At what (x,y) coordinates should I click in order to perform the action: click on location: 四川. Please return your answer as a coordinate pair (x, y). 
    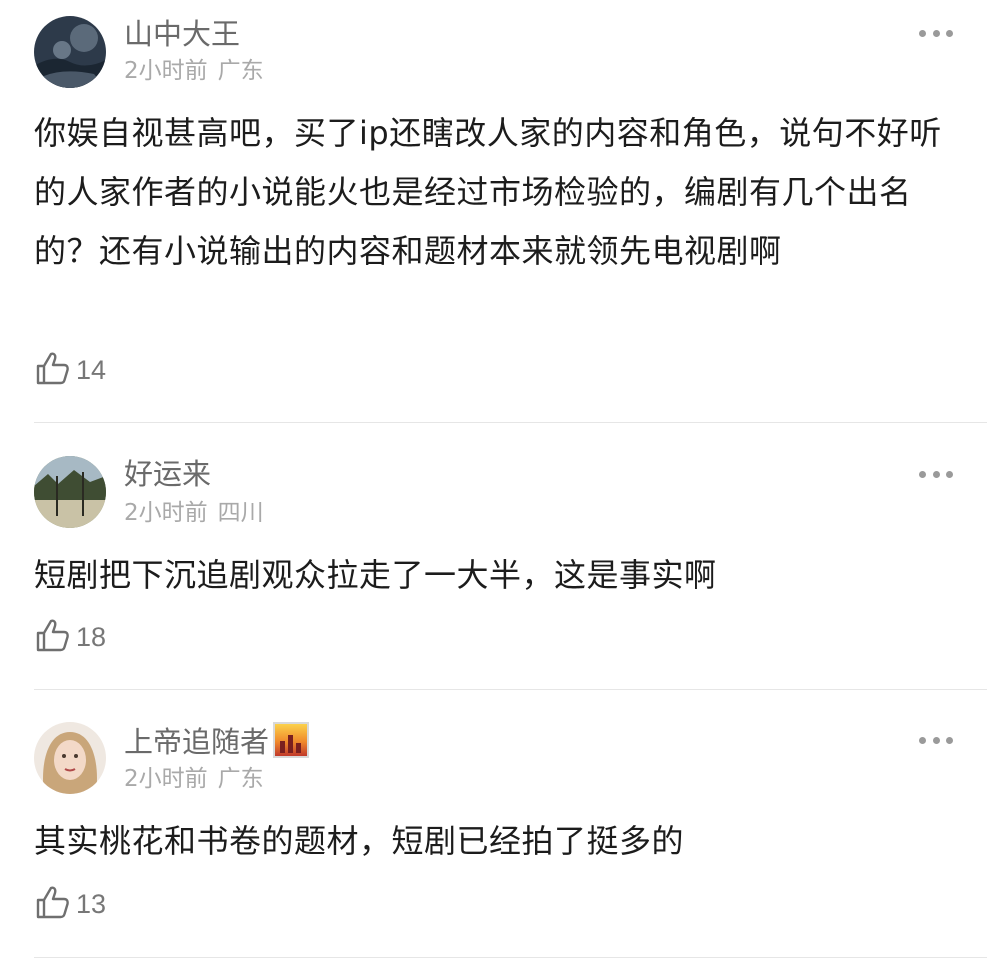
    Looking at the image, I should click on (240, 513).